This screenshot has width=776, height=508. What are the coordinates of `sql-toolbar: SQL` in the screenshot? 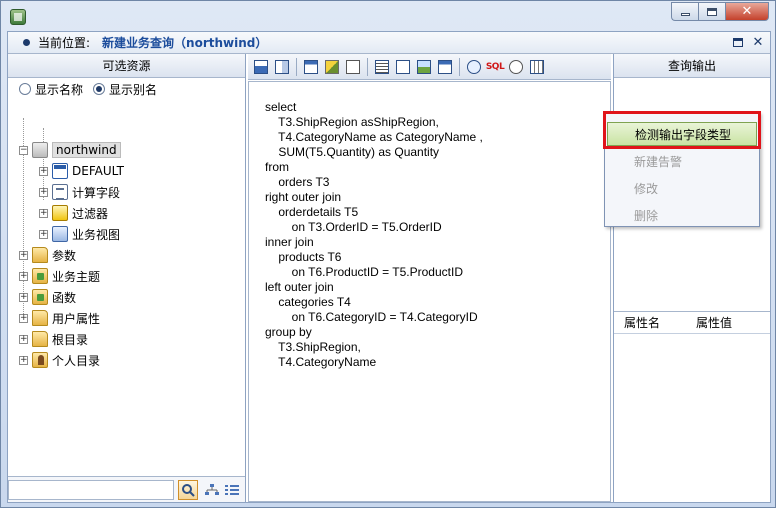 It's located at (429, 67).